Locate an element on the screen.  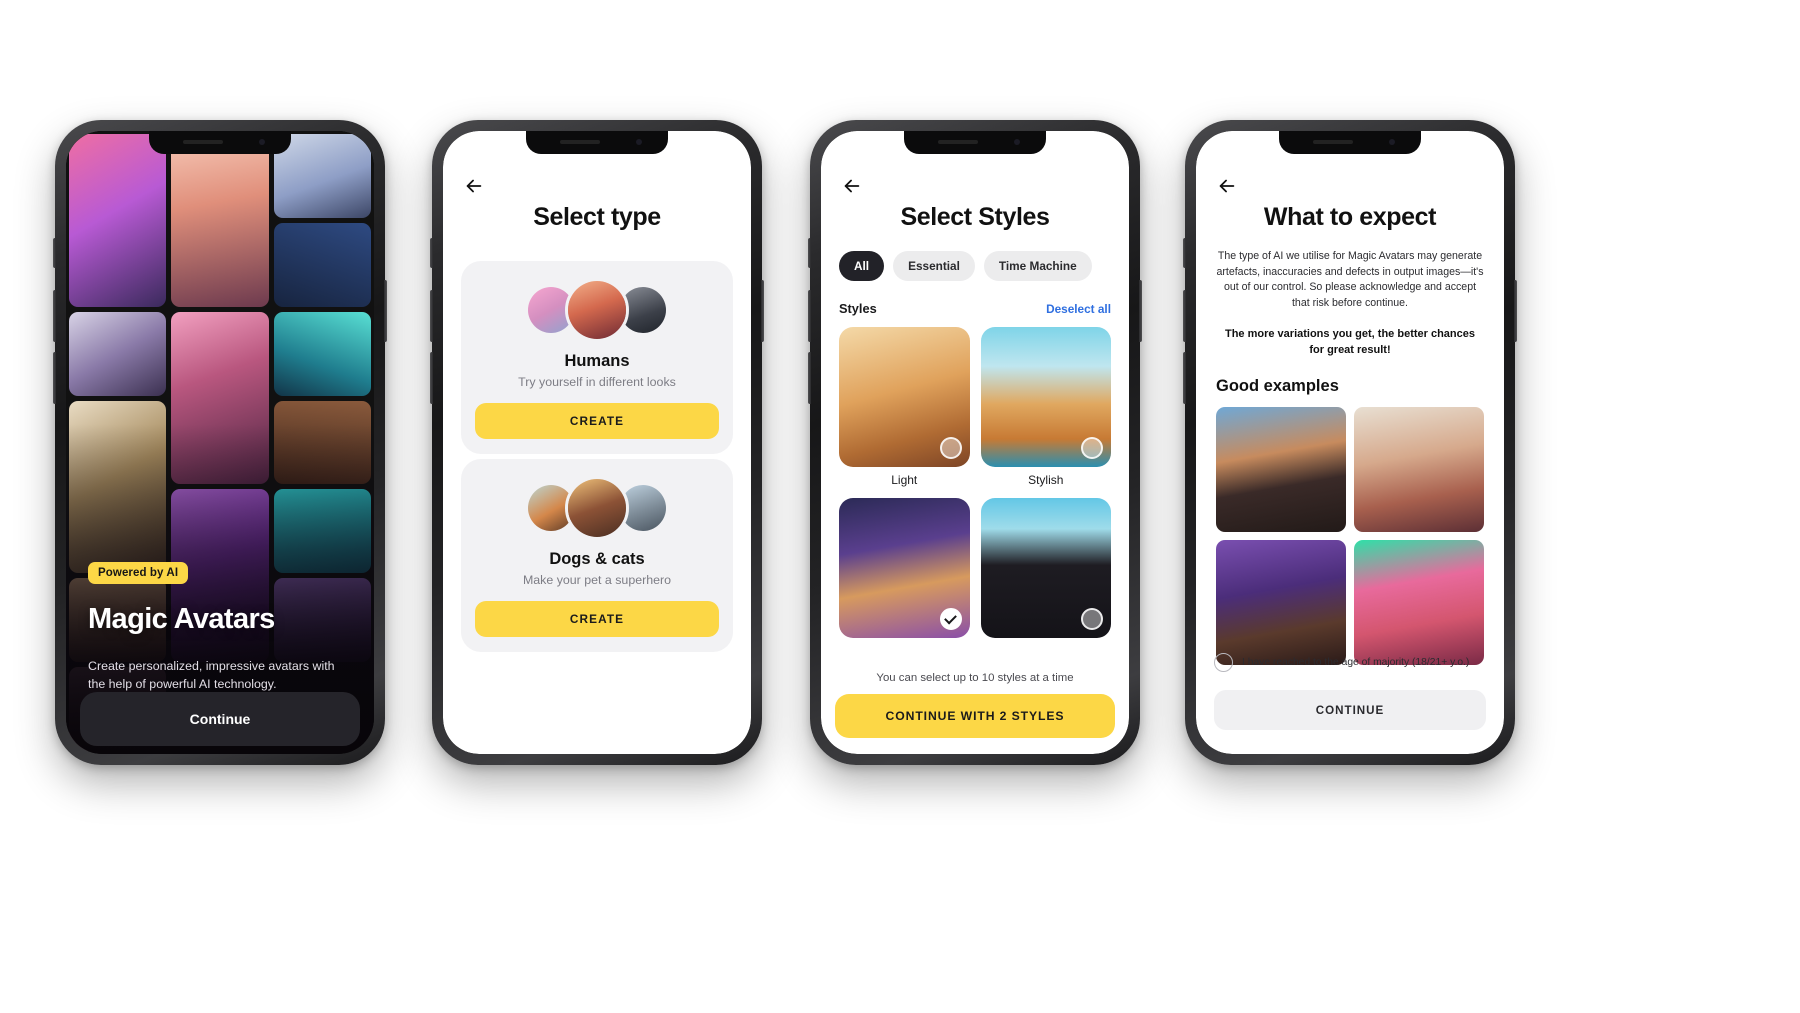
good-examples-grid is located at coordinates (1350, 536).